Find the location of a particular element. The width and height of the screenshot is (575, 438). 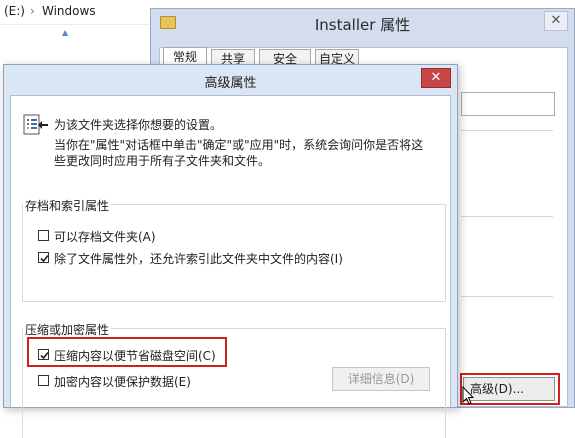

archive-checkbox is located at coordinates (43, 235).